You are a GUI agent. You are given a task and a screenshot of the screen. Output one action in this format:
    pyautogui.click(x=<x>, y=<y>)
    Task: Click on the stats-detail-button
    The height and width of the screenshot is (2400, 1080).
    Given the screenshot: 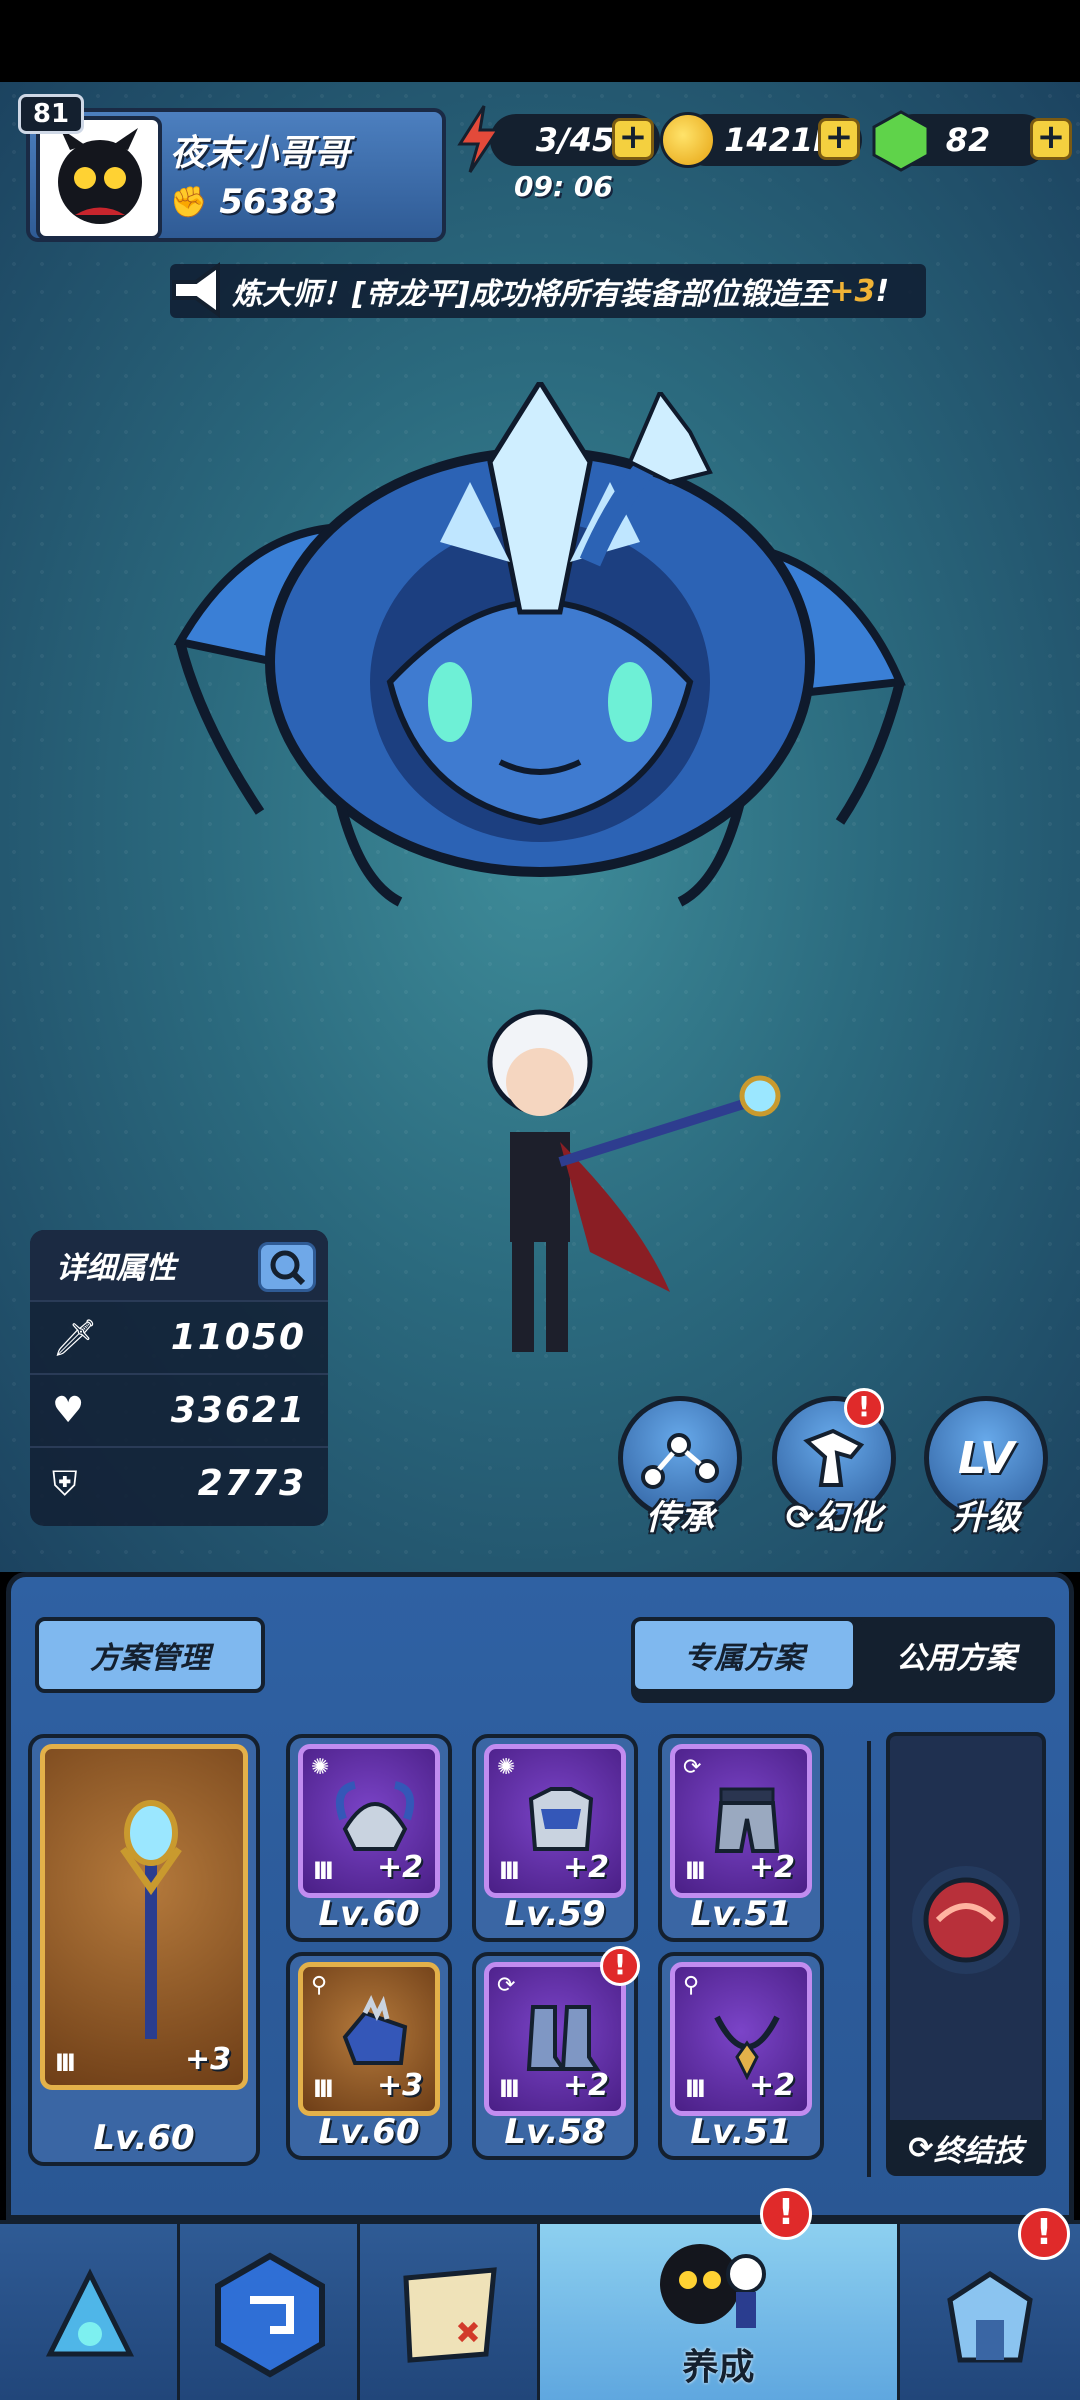 What is the action you would take?
    pyautogui.click(x=287, y=1267)
    